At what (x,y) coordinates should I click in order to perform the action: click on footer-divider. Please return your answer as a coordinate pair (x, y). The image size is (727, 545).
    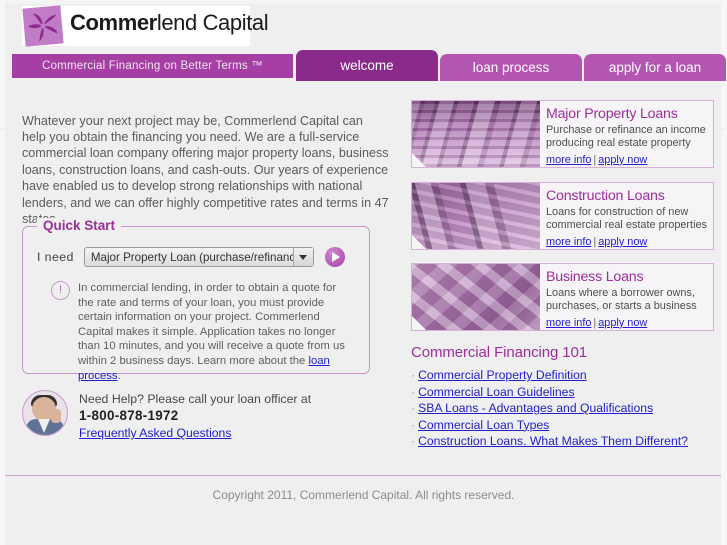
    Looking at the image, I should click on (363, 475).